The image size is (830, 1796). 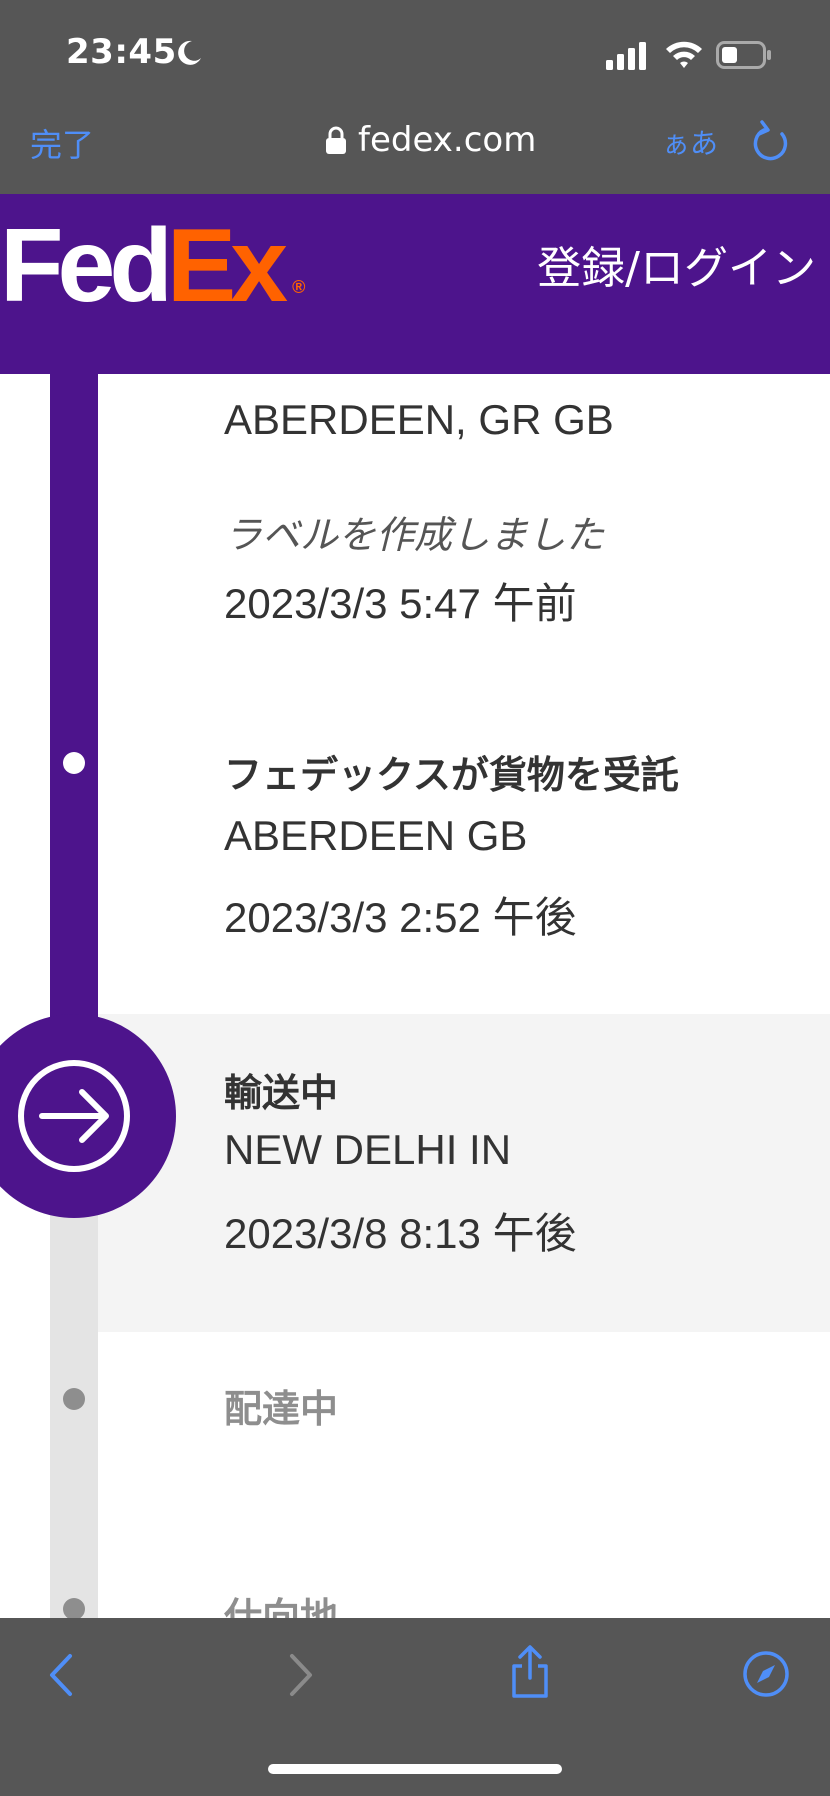 What do you see at coordinates (368, 1149) in the screenshot?
I see `event-location: NEW DELHI IN` at bounding box center [368, 1149].